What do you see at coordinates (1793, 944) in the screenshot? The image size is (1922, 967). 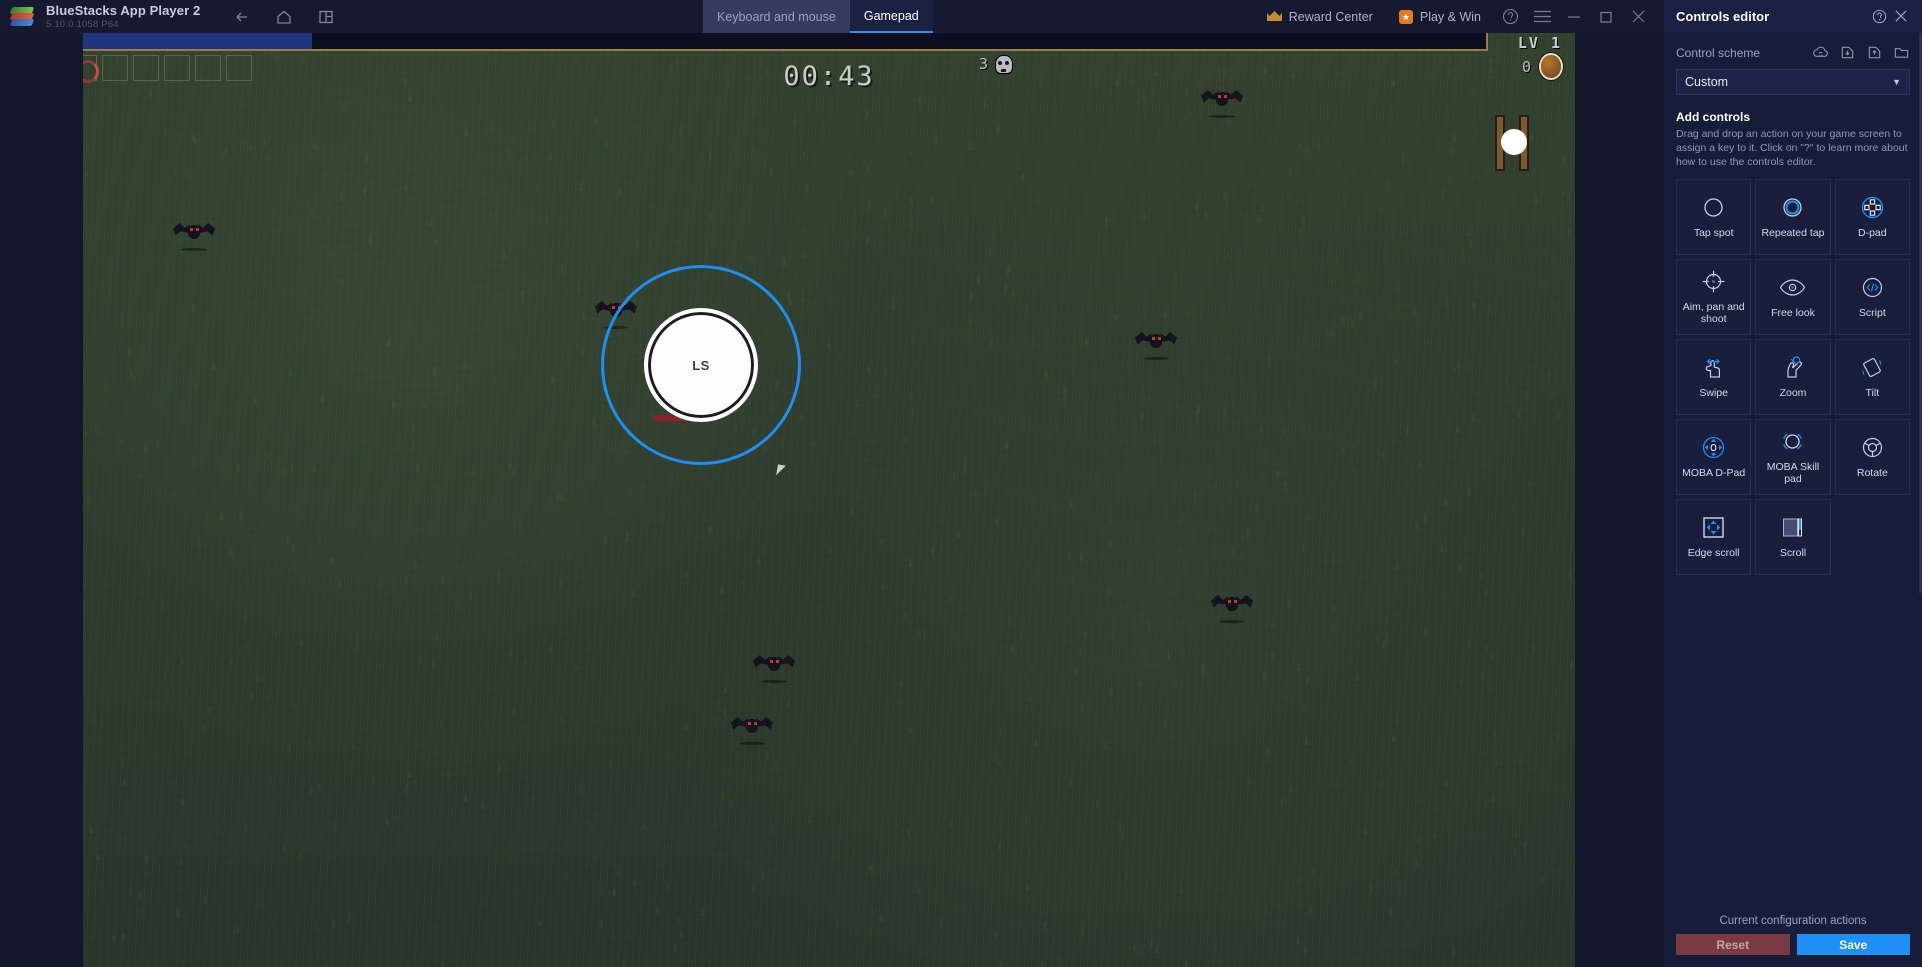 I see `footer-buttons: Reset Save` at bounding box center [1793, 944].